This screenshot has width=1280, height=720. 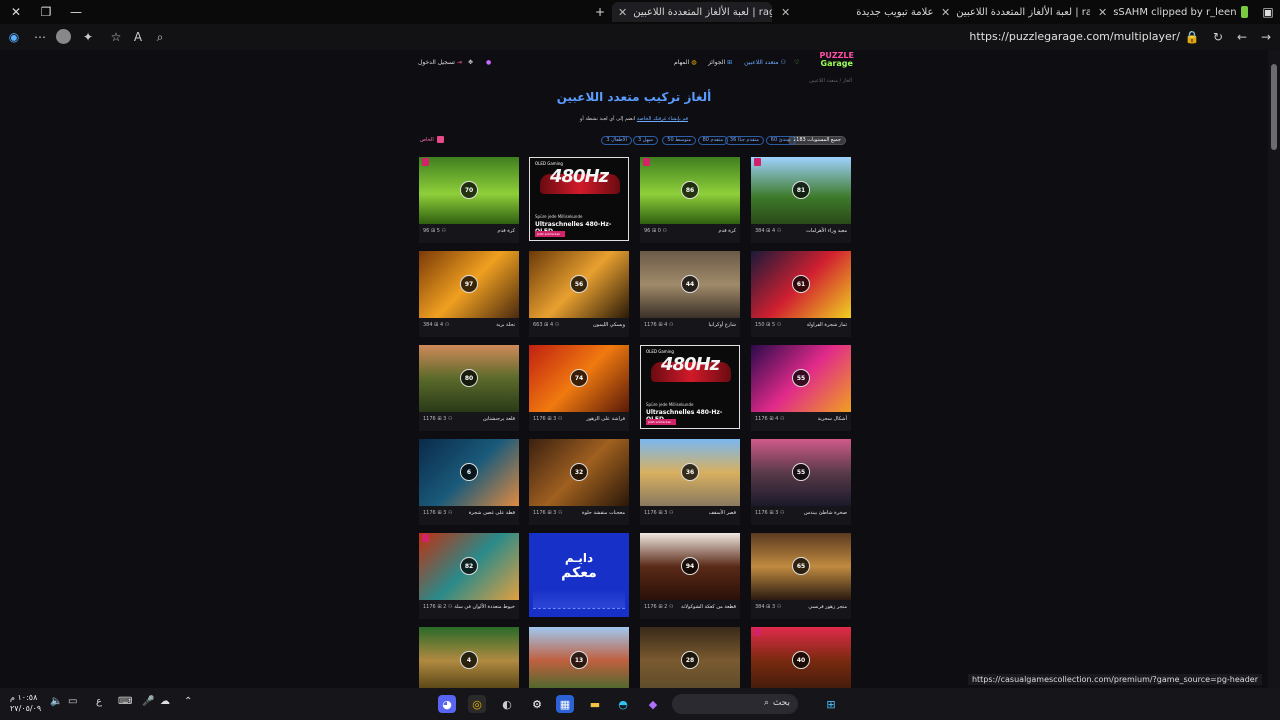 What do you see at coordinates (708, 607) in the screenshot?
I see `puzzle-name: قطعة من كعكة الشوكولاتة` at bounding box center [708, 607].